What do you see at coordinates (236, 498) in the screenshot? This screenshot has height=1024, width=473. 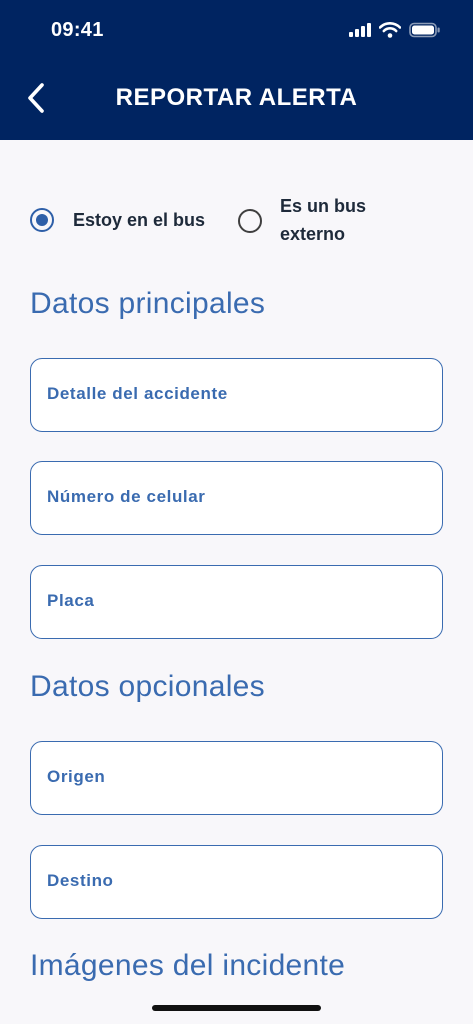 I see `phone-number-field: Número de celular` at bounding box center [236, 498].